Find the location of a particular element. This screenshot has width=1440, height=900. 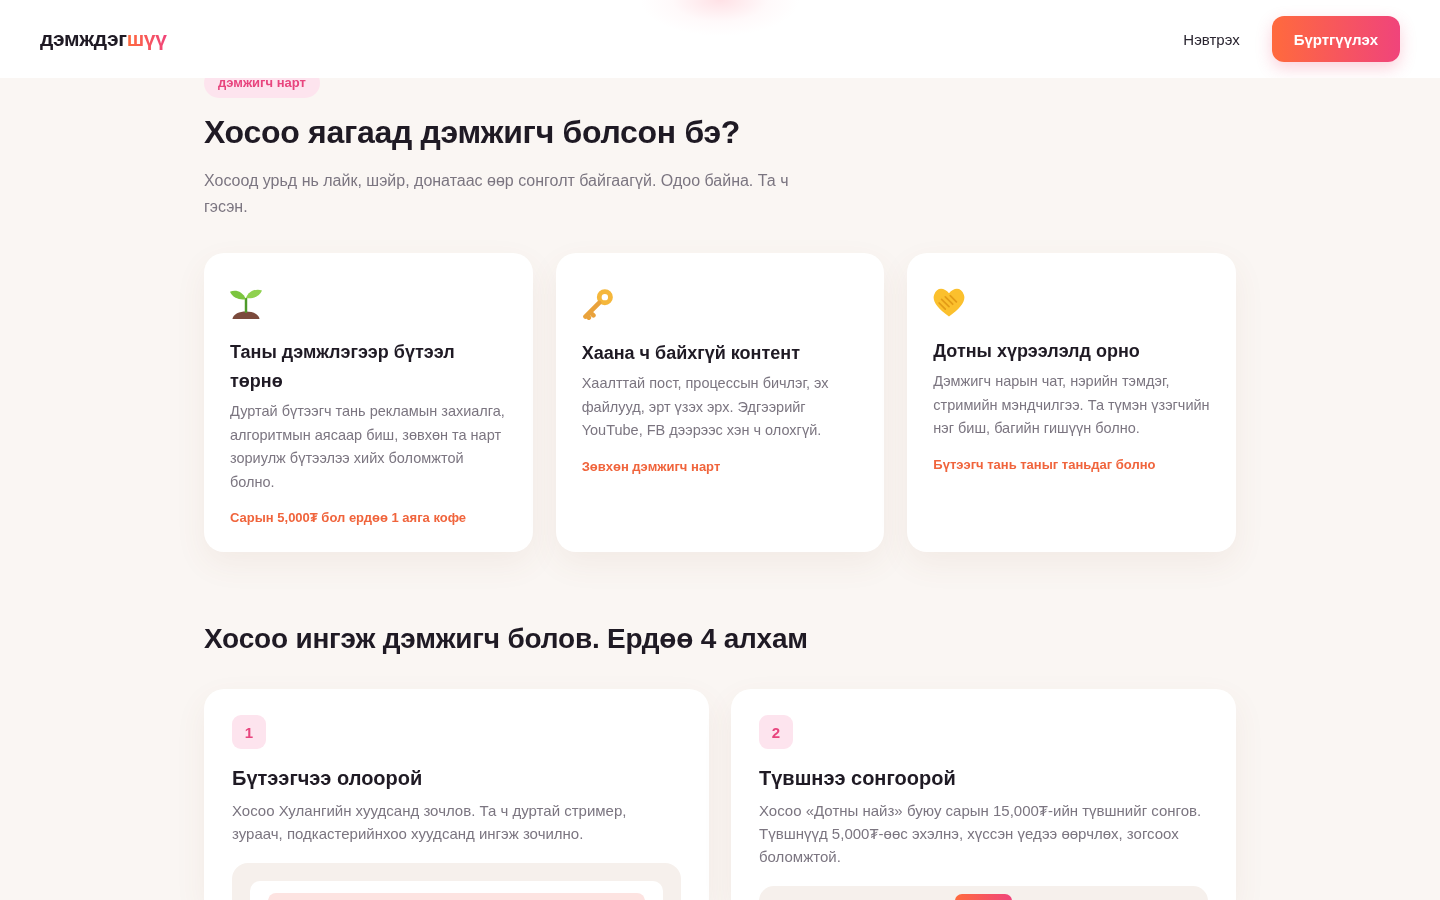

card-title: Дотны хүрээлэлд орно is located at coordinates (1037, 351).